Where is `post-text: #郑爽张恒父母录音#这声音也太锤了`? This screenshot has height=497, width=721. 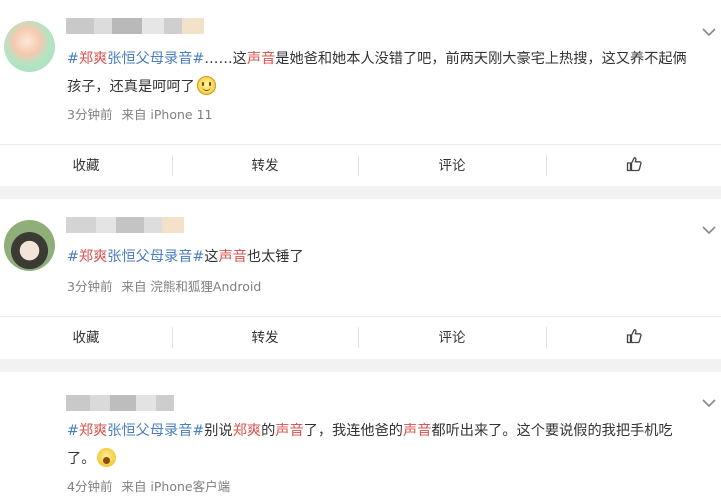
post-text: #郑爽张恒父母录音#这声音也太锤了 is located at coordinates (185, 257).